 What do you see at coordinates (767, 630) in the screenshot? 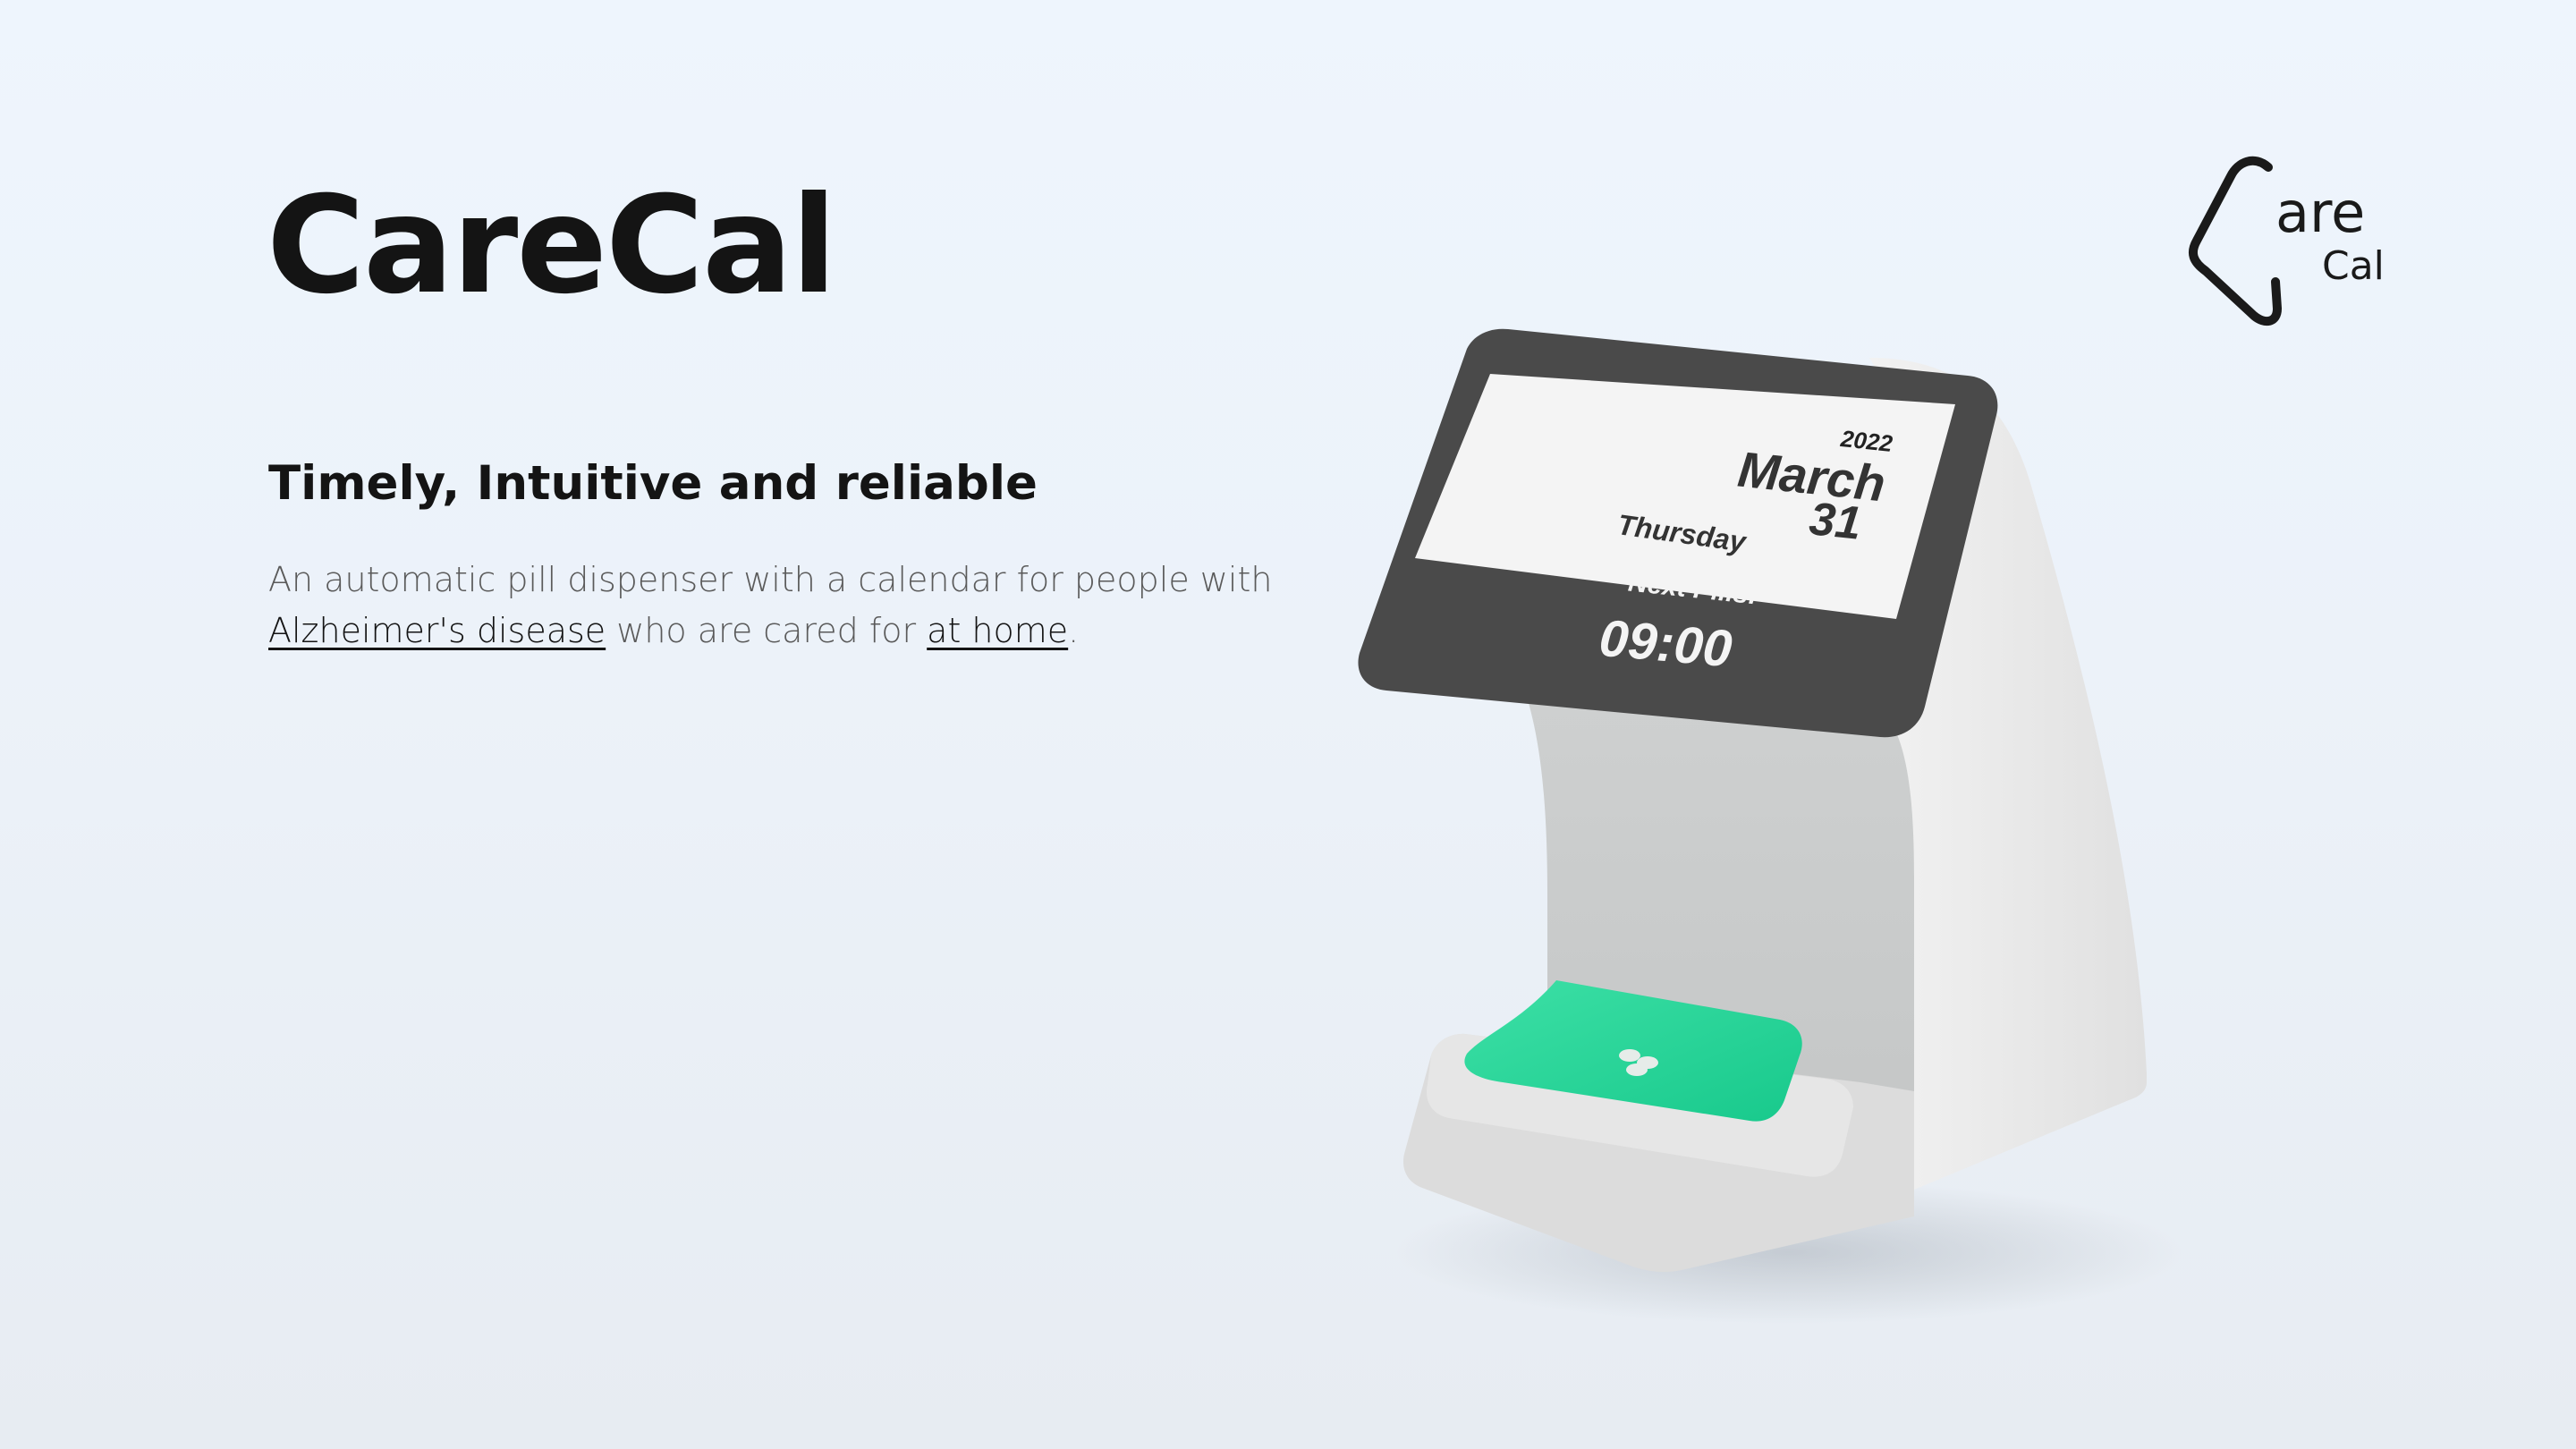
I see `description-text-2: who are cared for` at bounding box center [767, 630].